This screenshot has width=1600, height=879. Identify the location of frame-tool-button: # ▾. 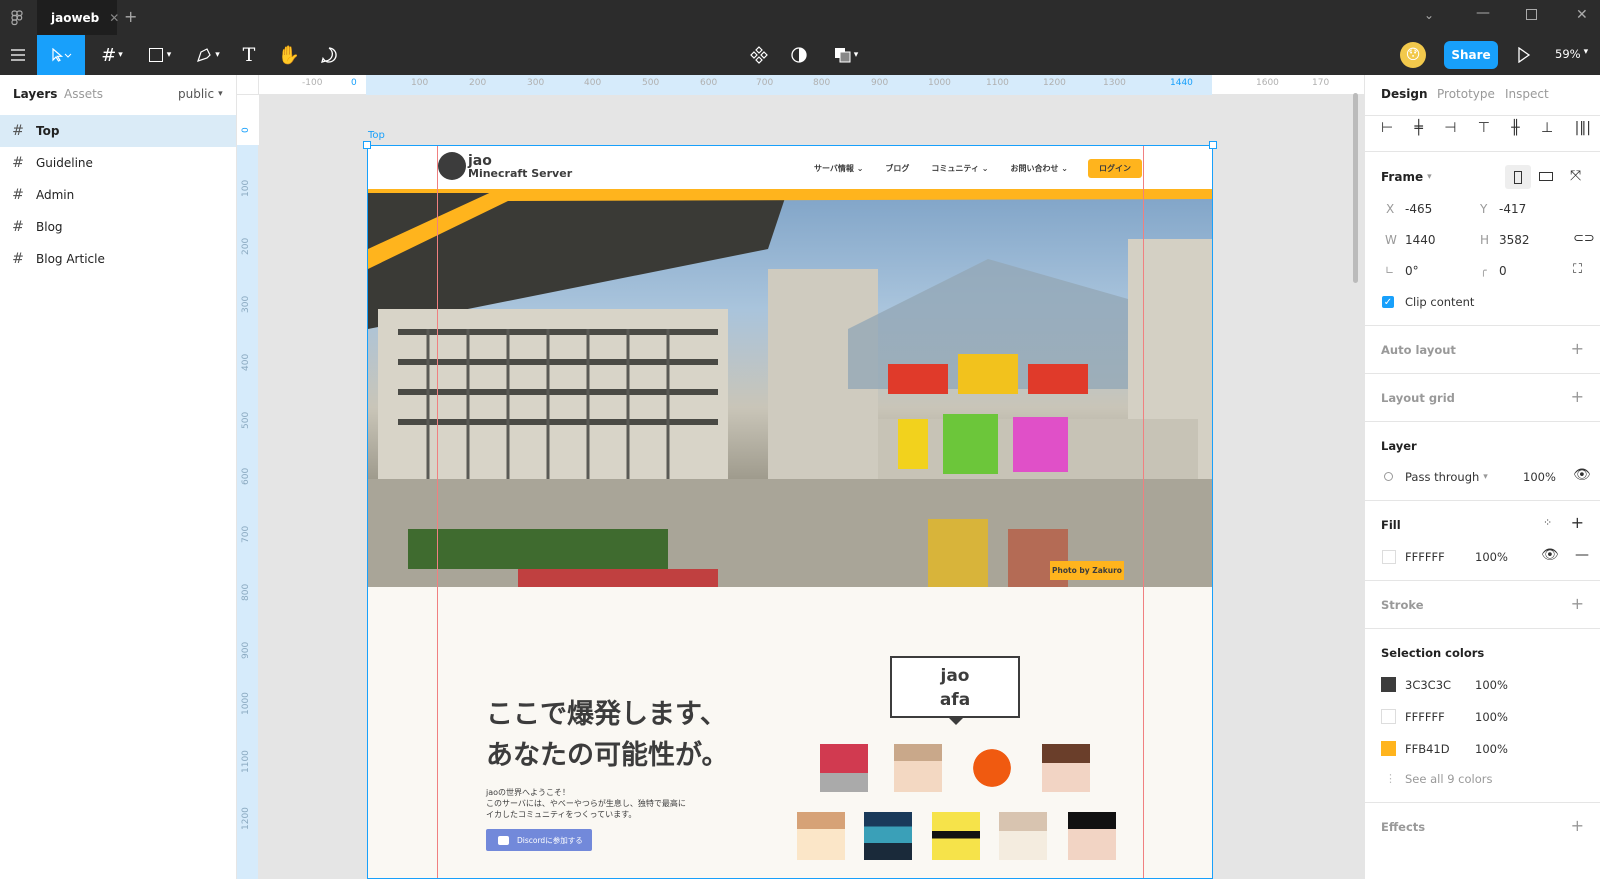
(112, 55).